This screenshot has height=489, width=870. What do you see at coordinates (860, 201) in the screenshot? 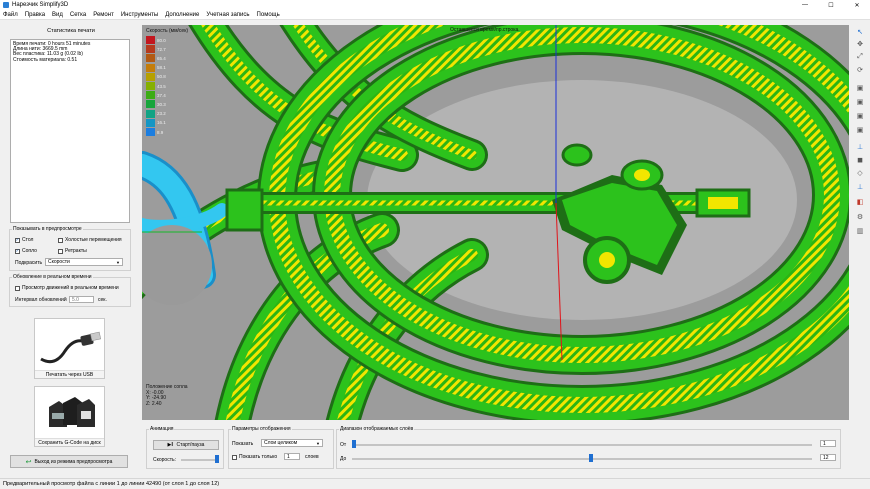
I see `cross-section-icon: ◧` at bounding box center [860, 201].